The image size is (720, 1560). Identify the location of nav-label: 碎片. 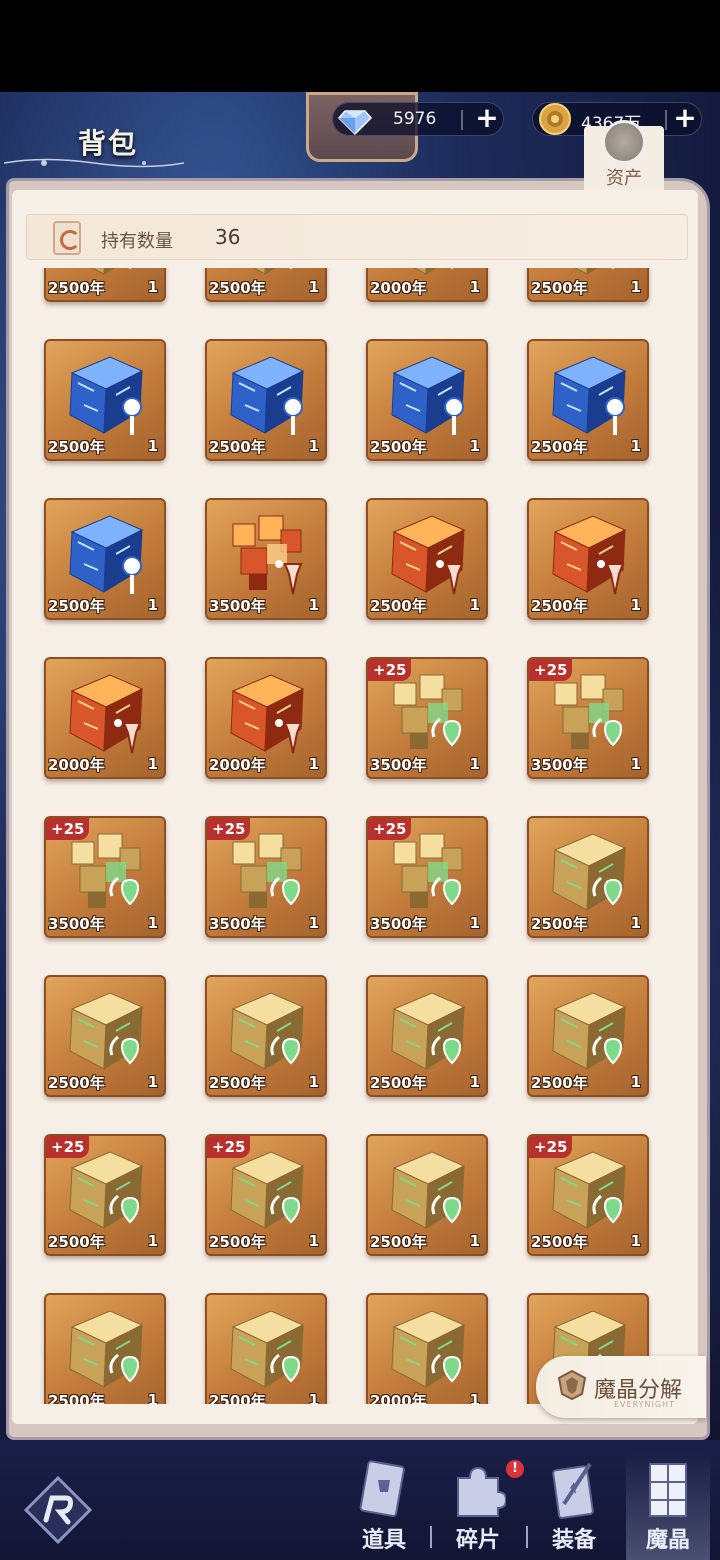
(477, 1540).